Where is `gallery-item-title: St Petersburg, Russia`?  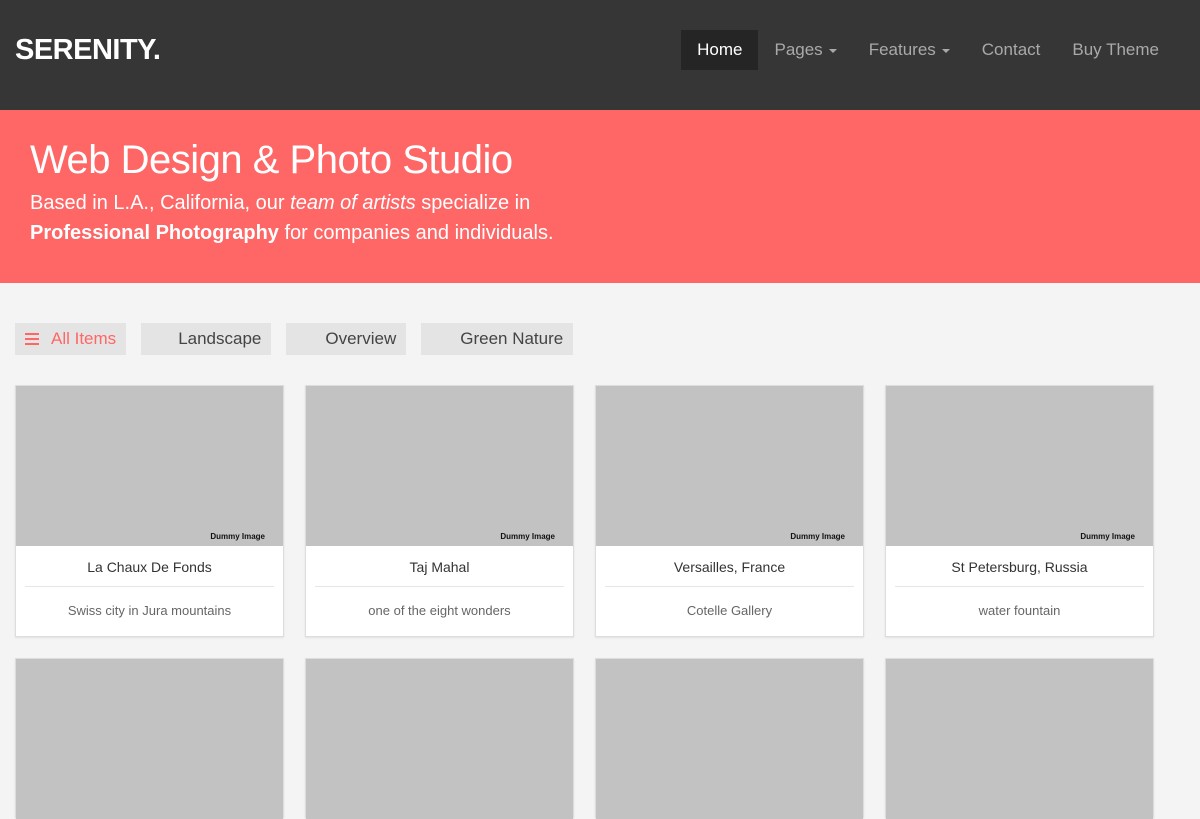 gallery-item-title: St Petersburg, Russia is located at coordinates (1019, 567).